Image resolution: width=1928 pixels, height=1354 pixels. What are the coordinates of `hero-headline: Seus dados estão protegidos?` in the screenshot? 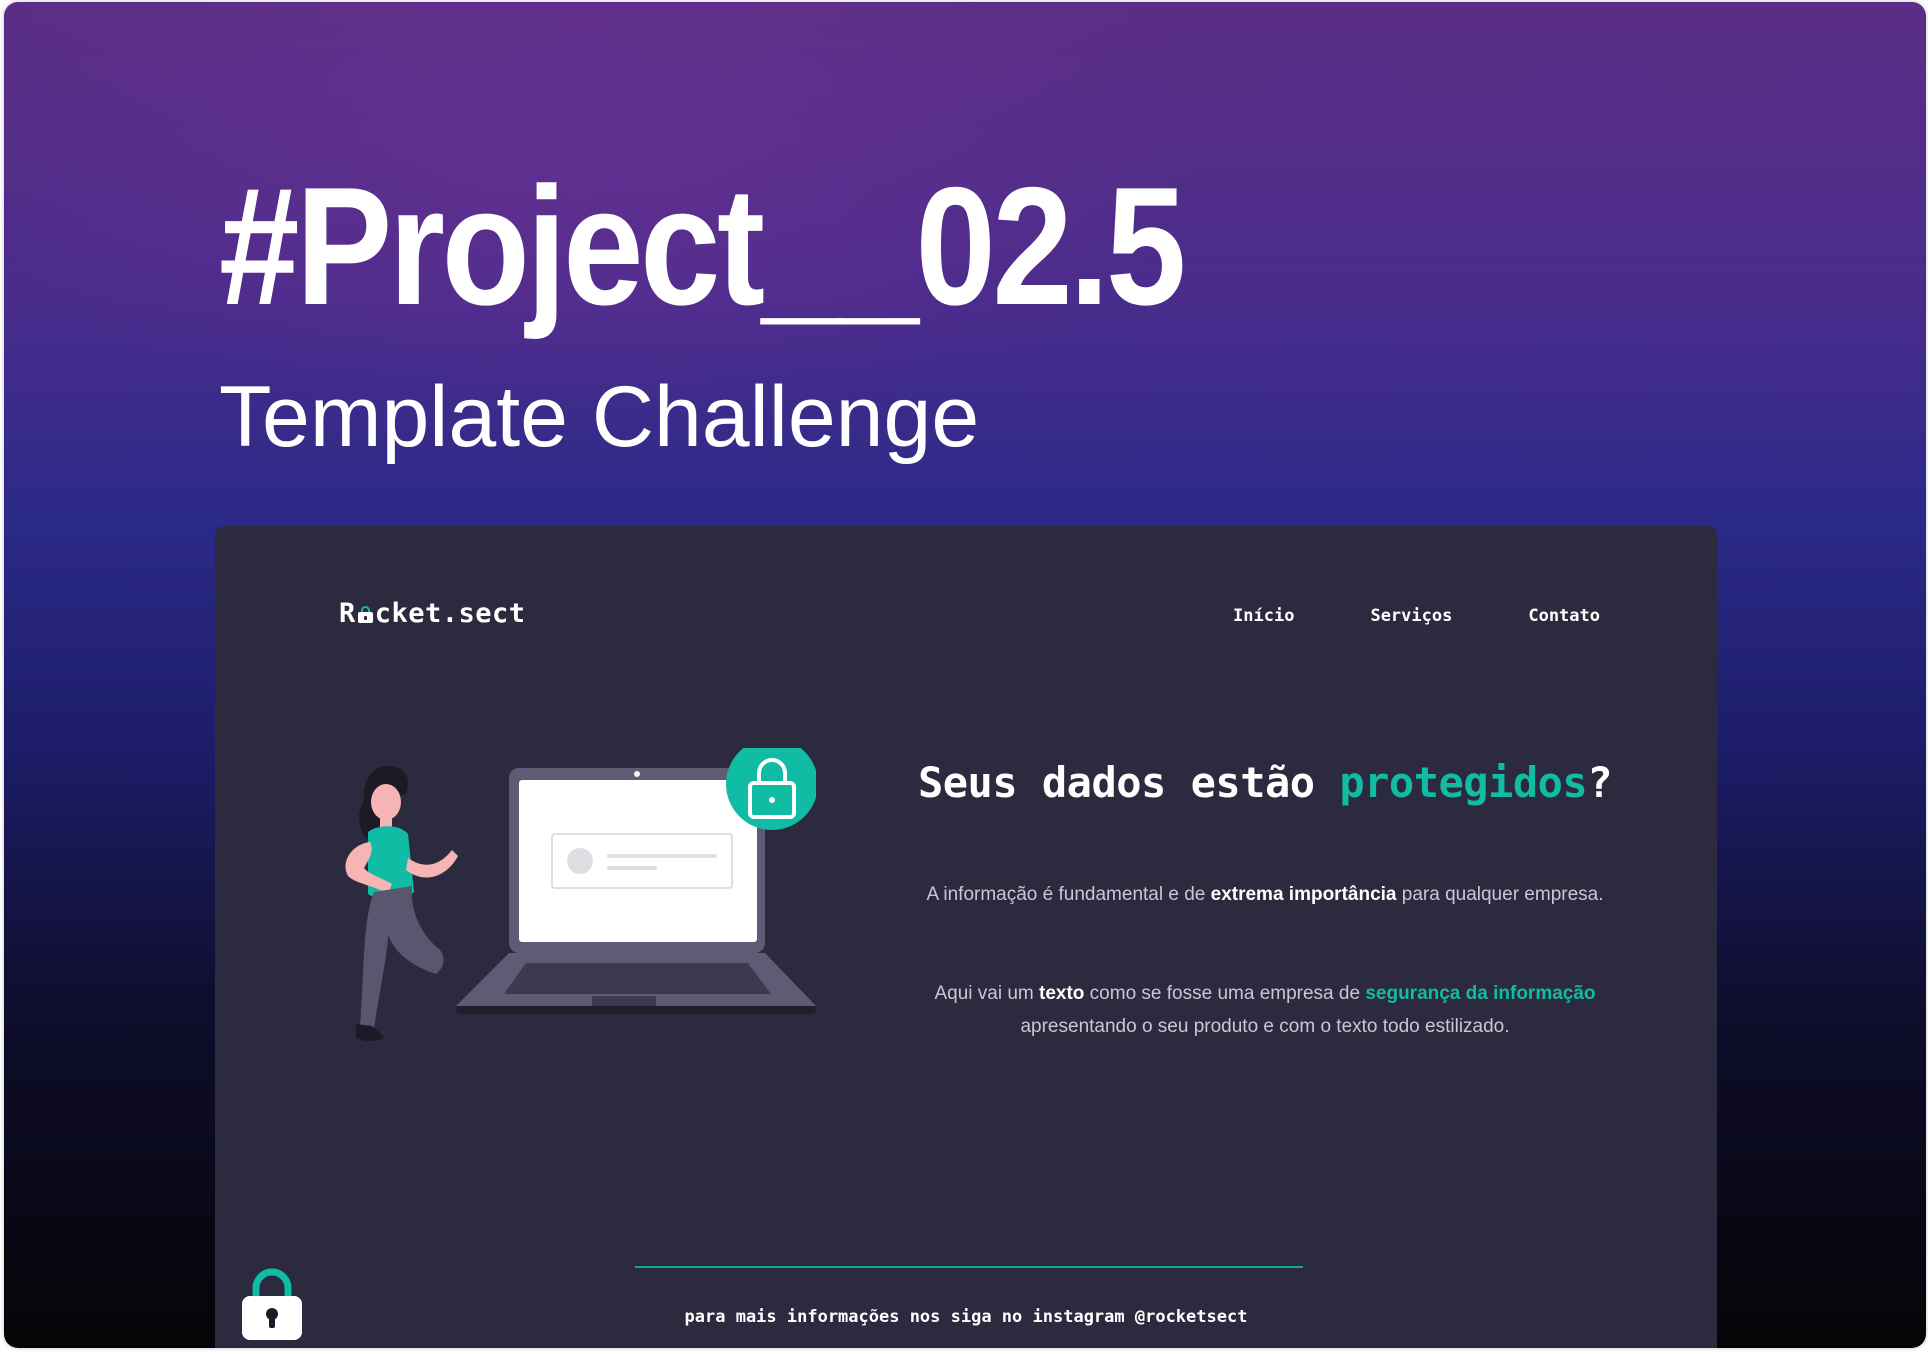 It's located at (1265, 782).